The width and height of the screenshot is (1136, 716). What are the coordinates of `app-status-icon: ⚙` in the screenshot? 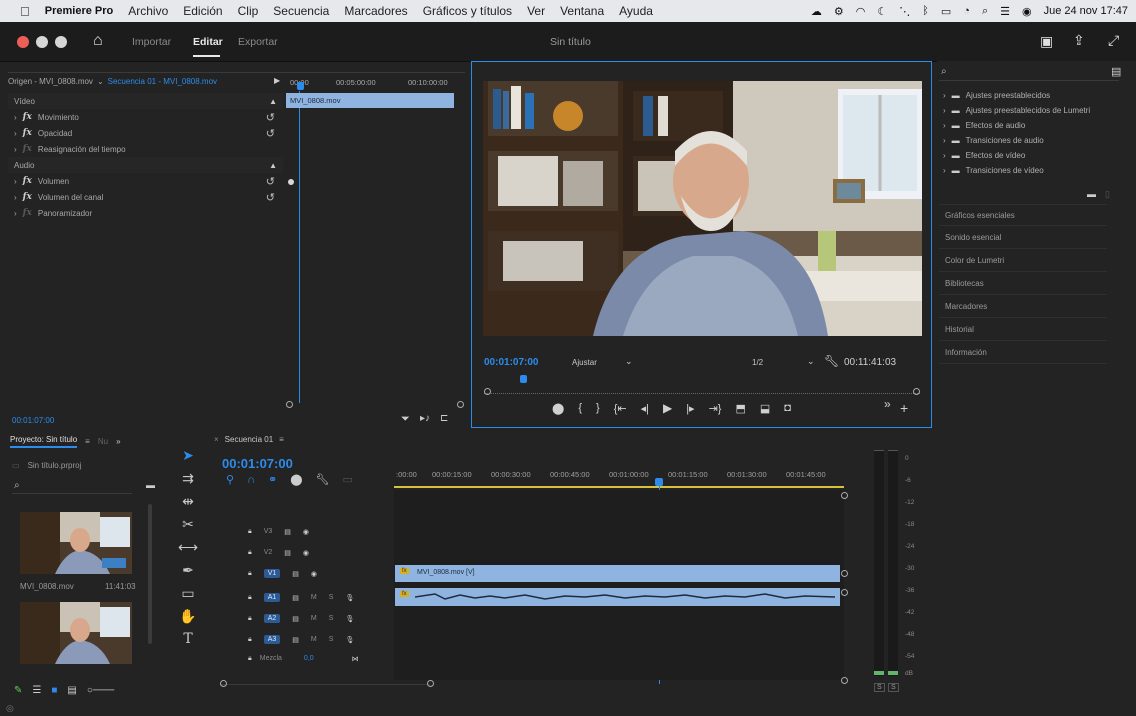 It's located at (839, 11).